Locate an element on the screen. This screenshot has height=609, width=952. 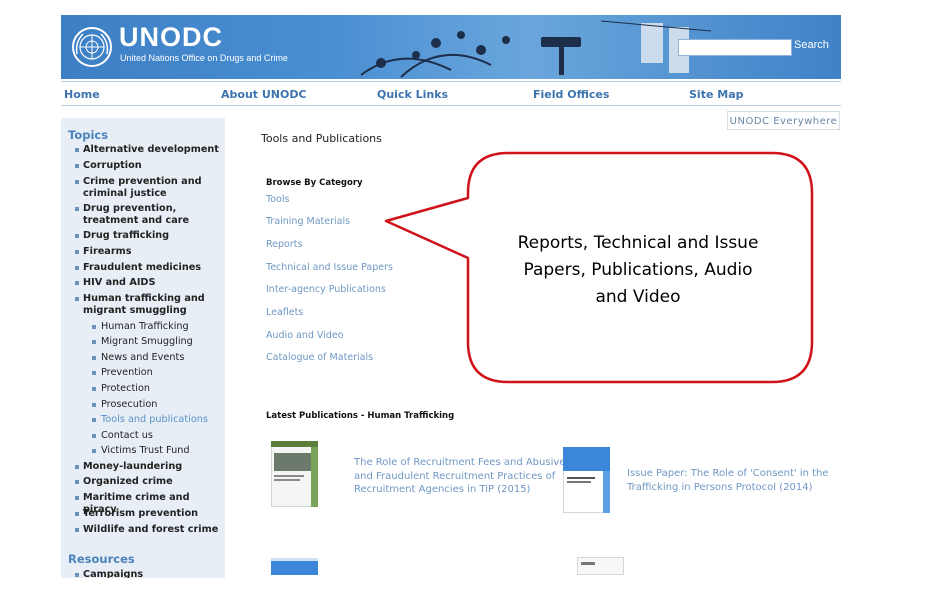
unodc-everywhere-link: UNODC Everywhere is located at coordinates (783, 120).